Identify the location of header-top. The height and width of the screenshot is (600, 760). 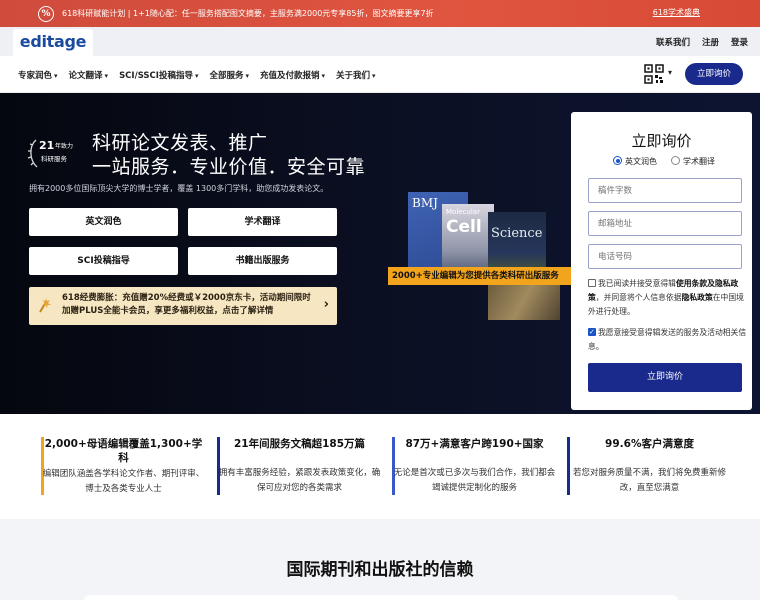
(380, 41).